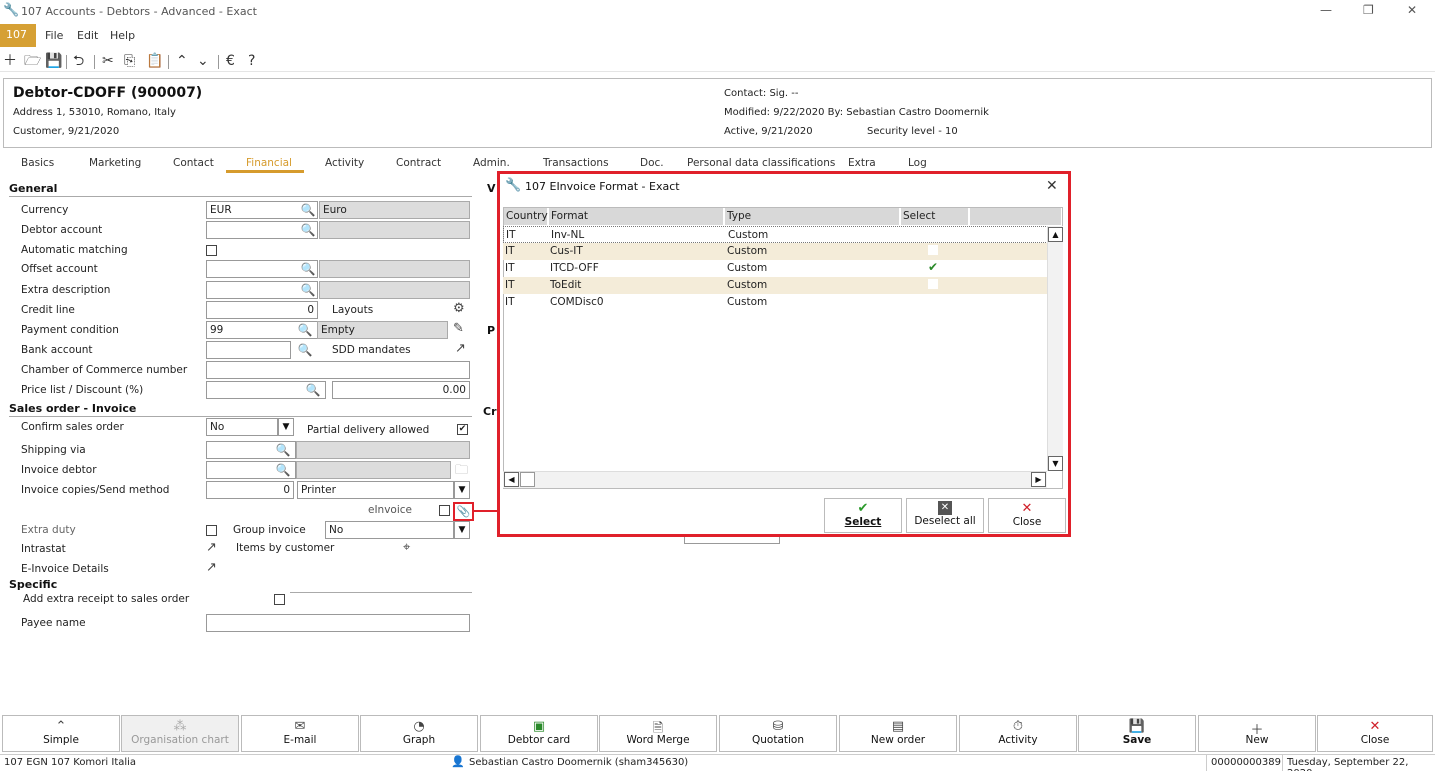 The width and height of the screenshot is (1435, 771). Describe the element at coordinates (87, 35) in the screenshot. I see `menu-edit: Edit` at that location.